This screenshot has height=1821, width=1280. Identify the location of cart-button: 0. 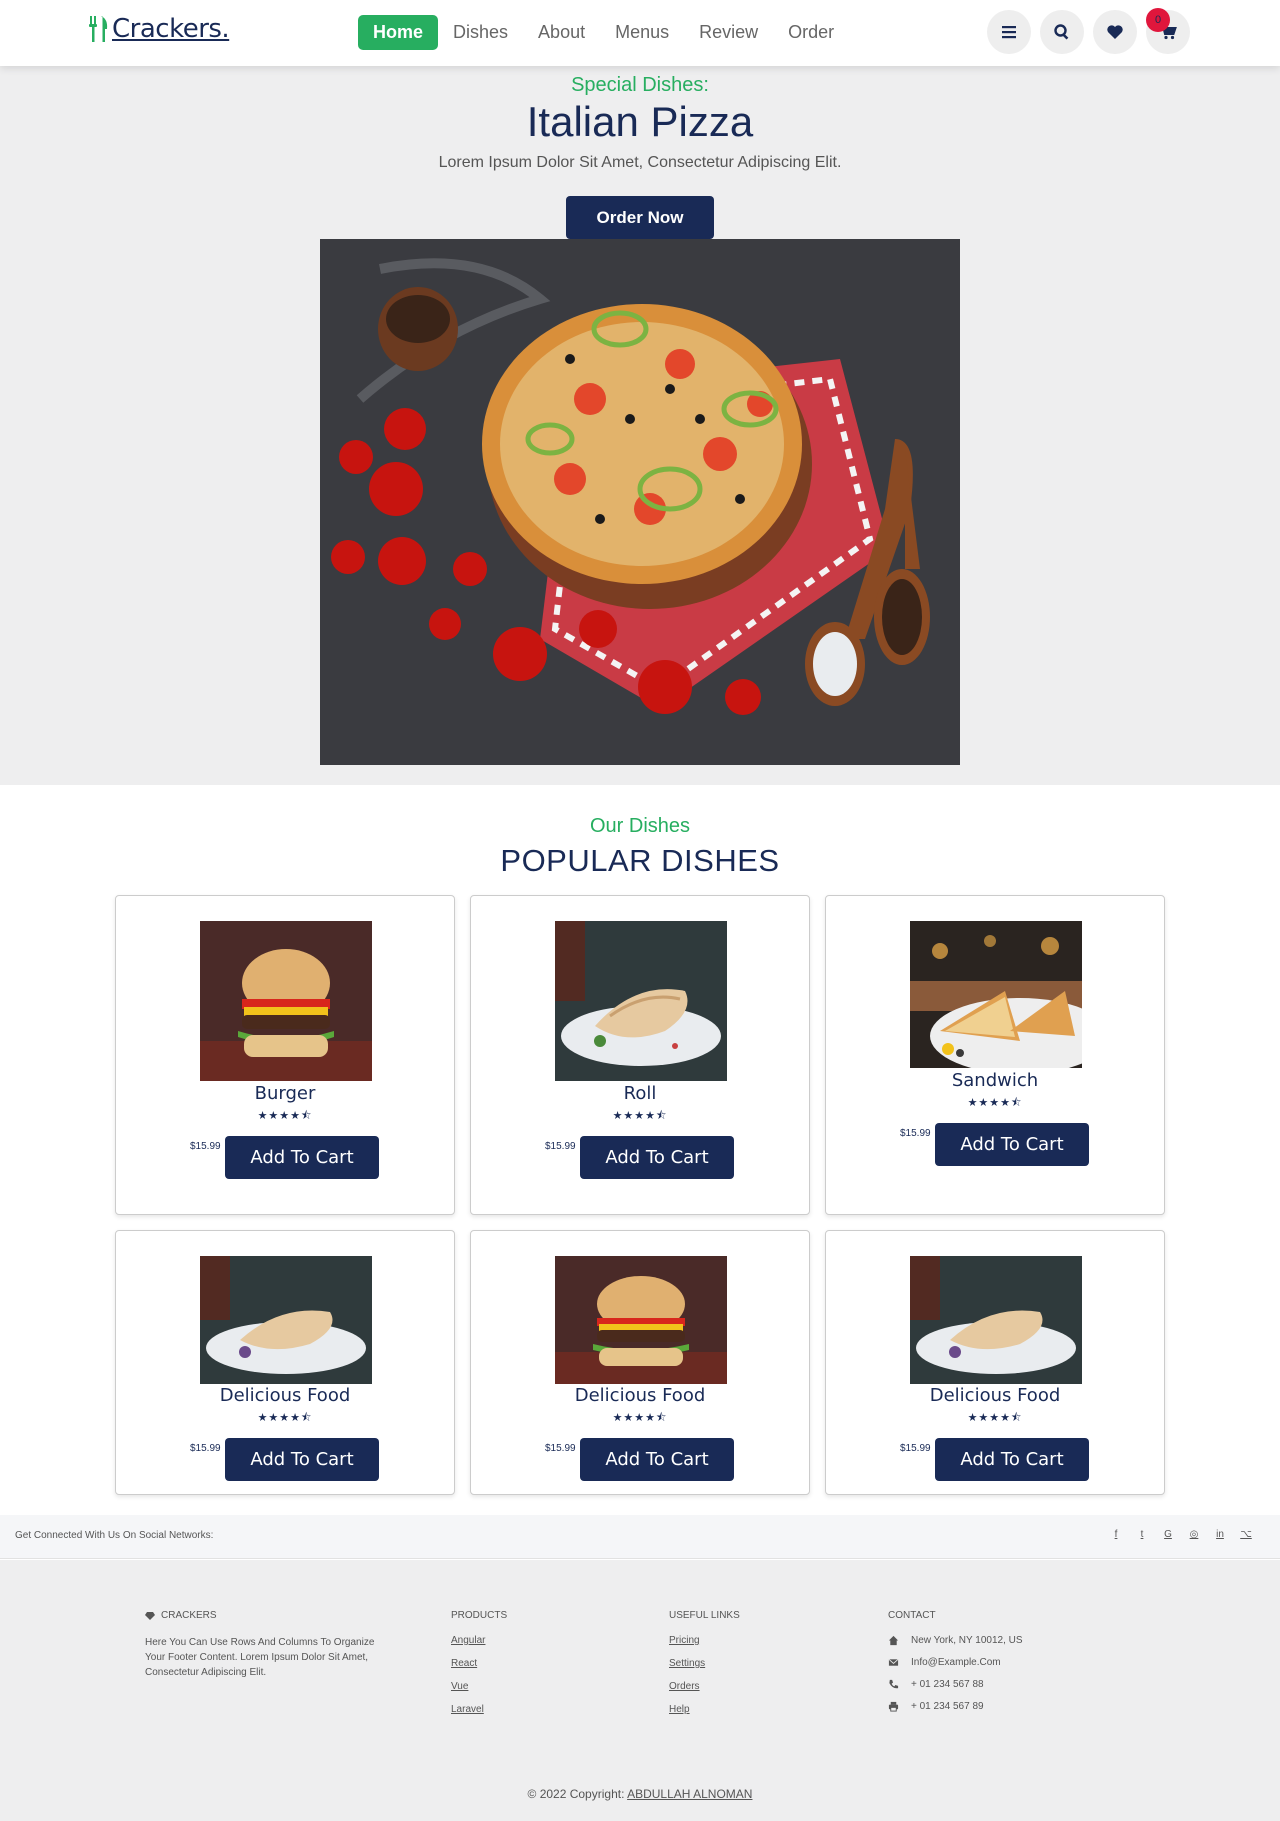
(1168, 31).